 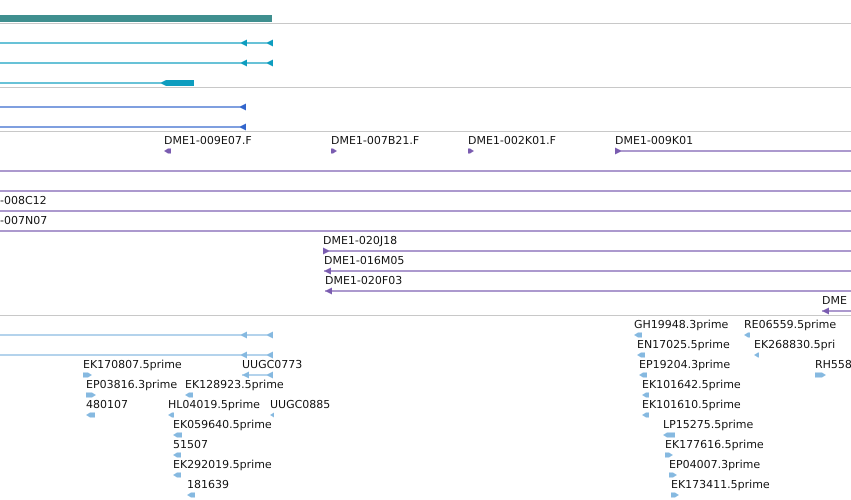 What do you see at coordinates (790, 324) in the screenshot?
I see `feature-label: RE06559.5prime` at bounding box center [790, 324].